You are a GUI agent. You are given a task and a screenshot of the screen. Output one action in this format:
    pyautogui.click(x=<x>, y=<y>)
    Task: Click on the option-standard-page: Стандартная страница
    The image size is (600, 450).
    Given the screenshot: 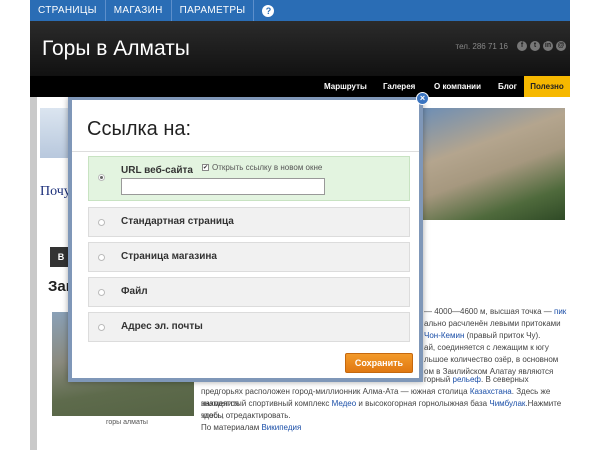 What is the action you would take?
    pyautogui.click(x=249, y=222)
    